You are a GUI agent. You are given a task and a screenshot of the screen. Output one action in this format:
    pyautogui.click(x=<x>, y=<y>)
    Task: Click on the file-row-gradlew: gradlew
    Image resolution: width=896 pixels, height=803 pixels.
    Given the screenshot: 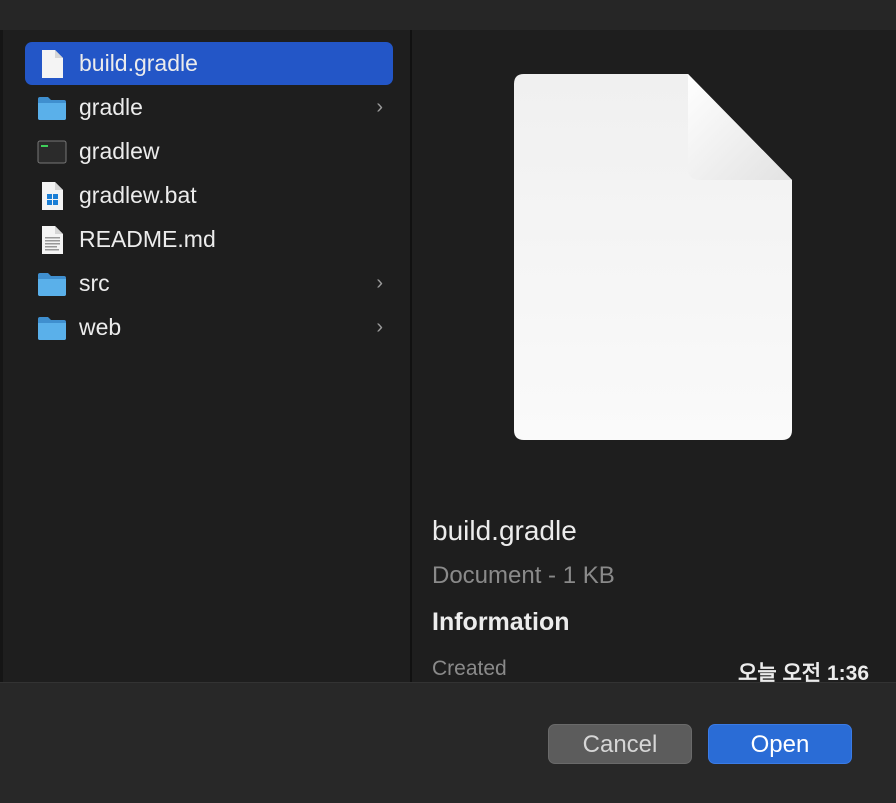 What is the action you would take?
    pyautogui.click(x=209, y=151)
    